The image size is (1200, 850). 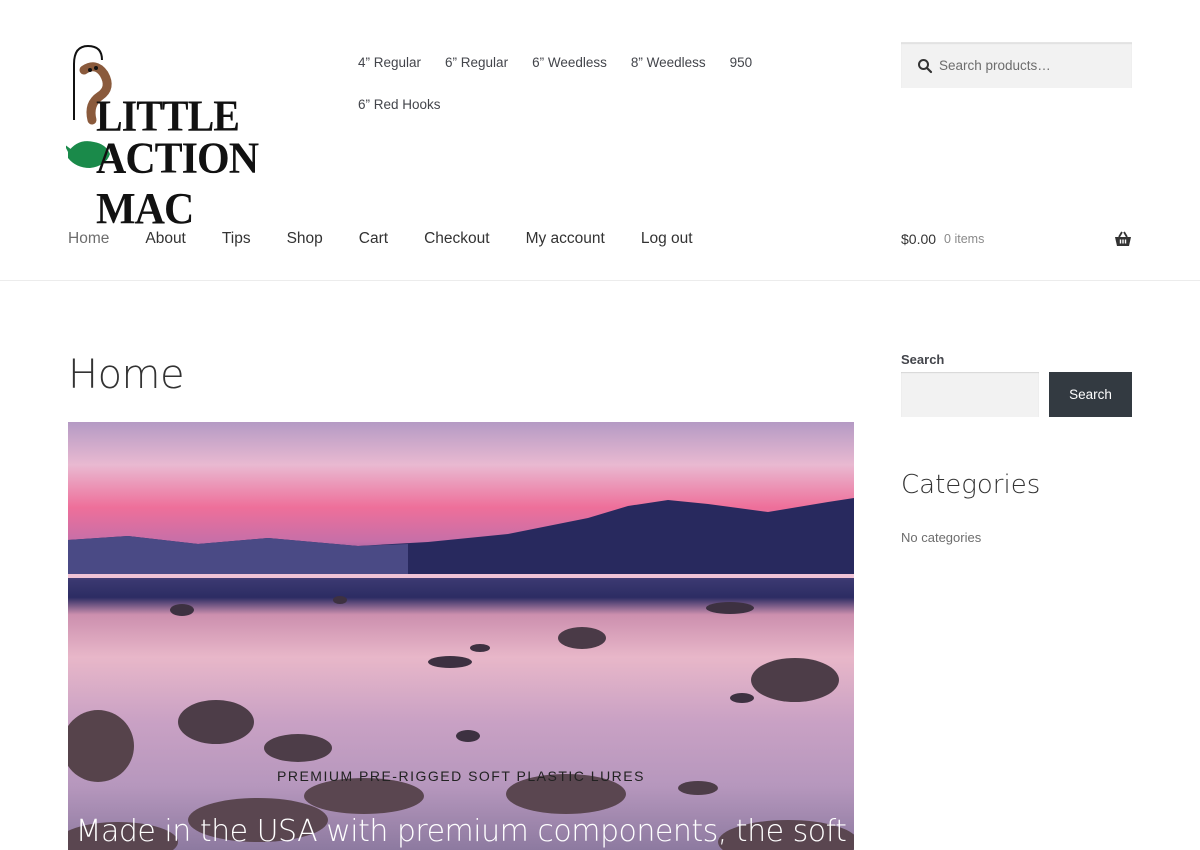 What do you see at coordinates (667, 239) in the screenshot?
I see `nav-log-out: Log out` at bounding box center [667, 239].